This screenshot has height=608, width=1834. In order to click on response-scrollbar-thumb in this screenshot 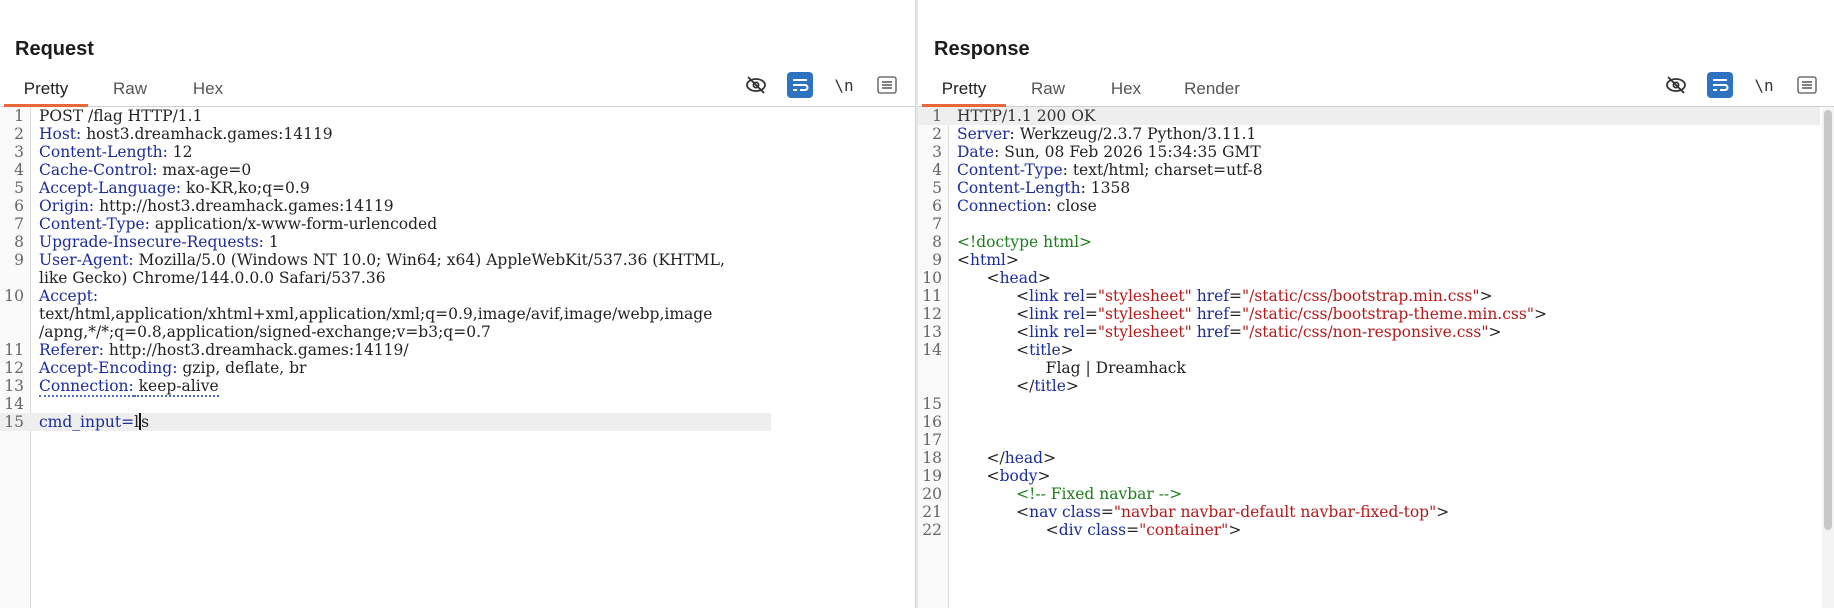, I will do `click(1828, 320)`.